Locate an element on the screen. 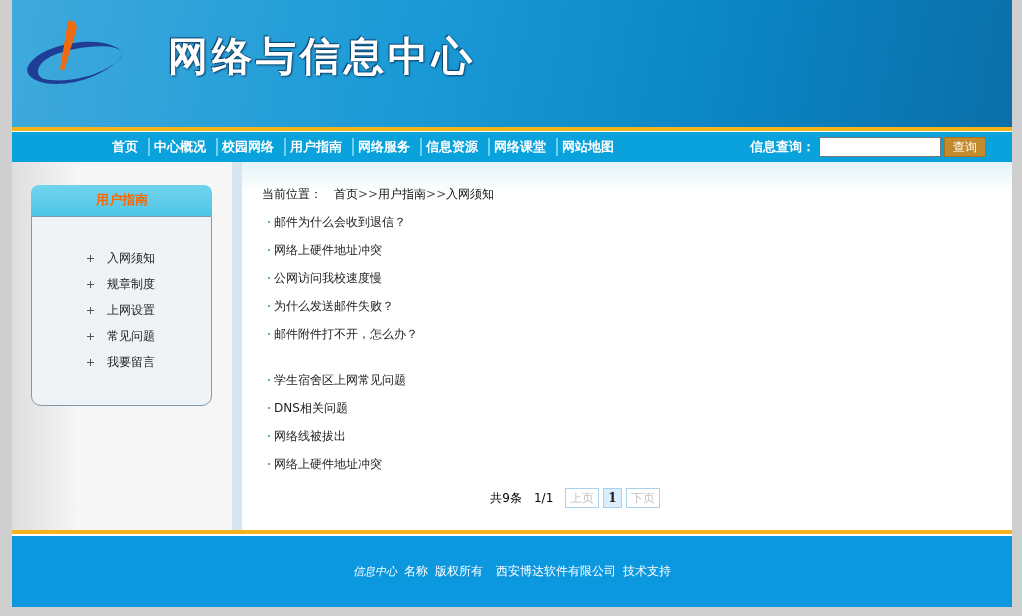 Image resolution: width=1022 pixels, height=616 pixels. site-title: 网络与信息中心 is located at coordinates (322, 56).